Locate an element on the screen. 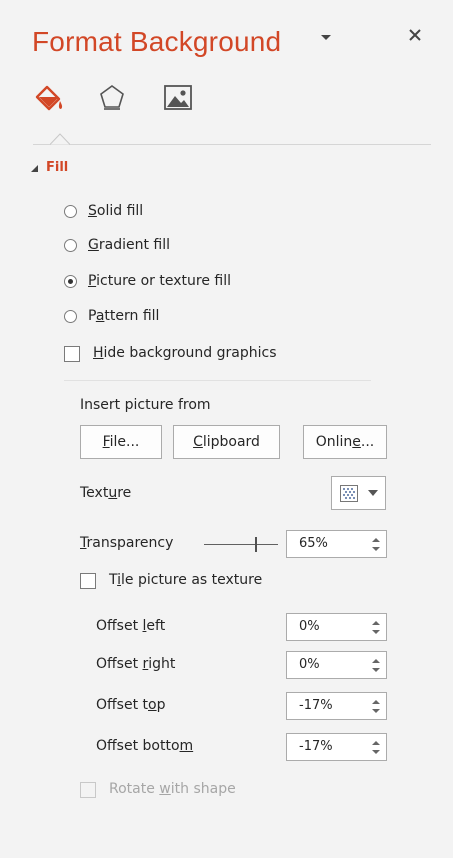 Image resolution: width=453 pixels, height=858 pixels. close-icon is located at coordinates (415, 35).